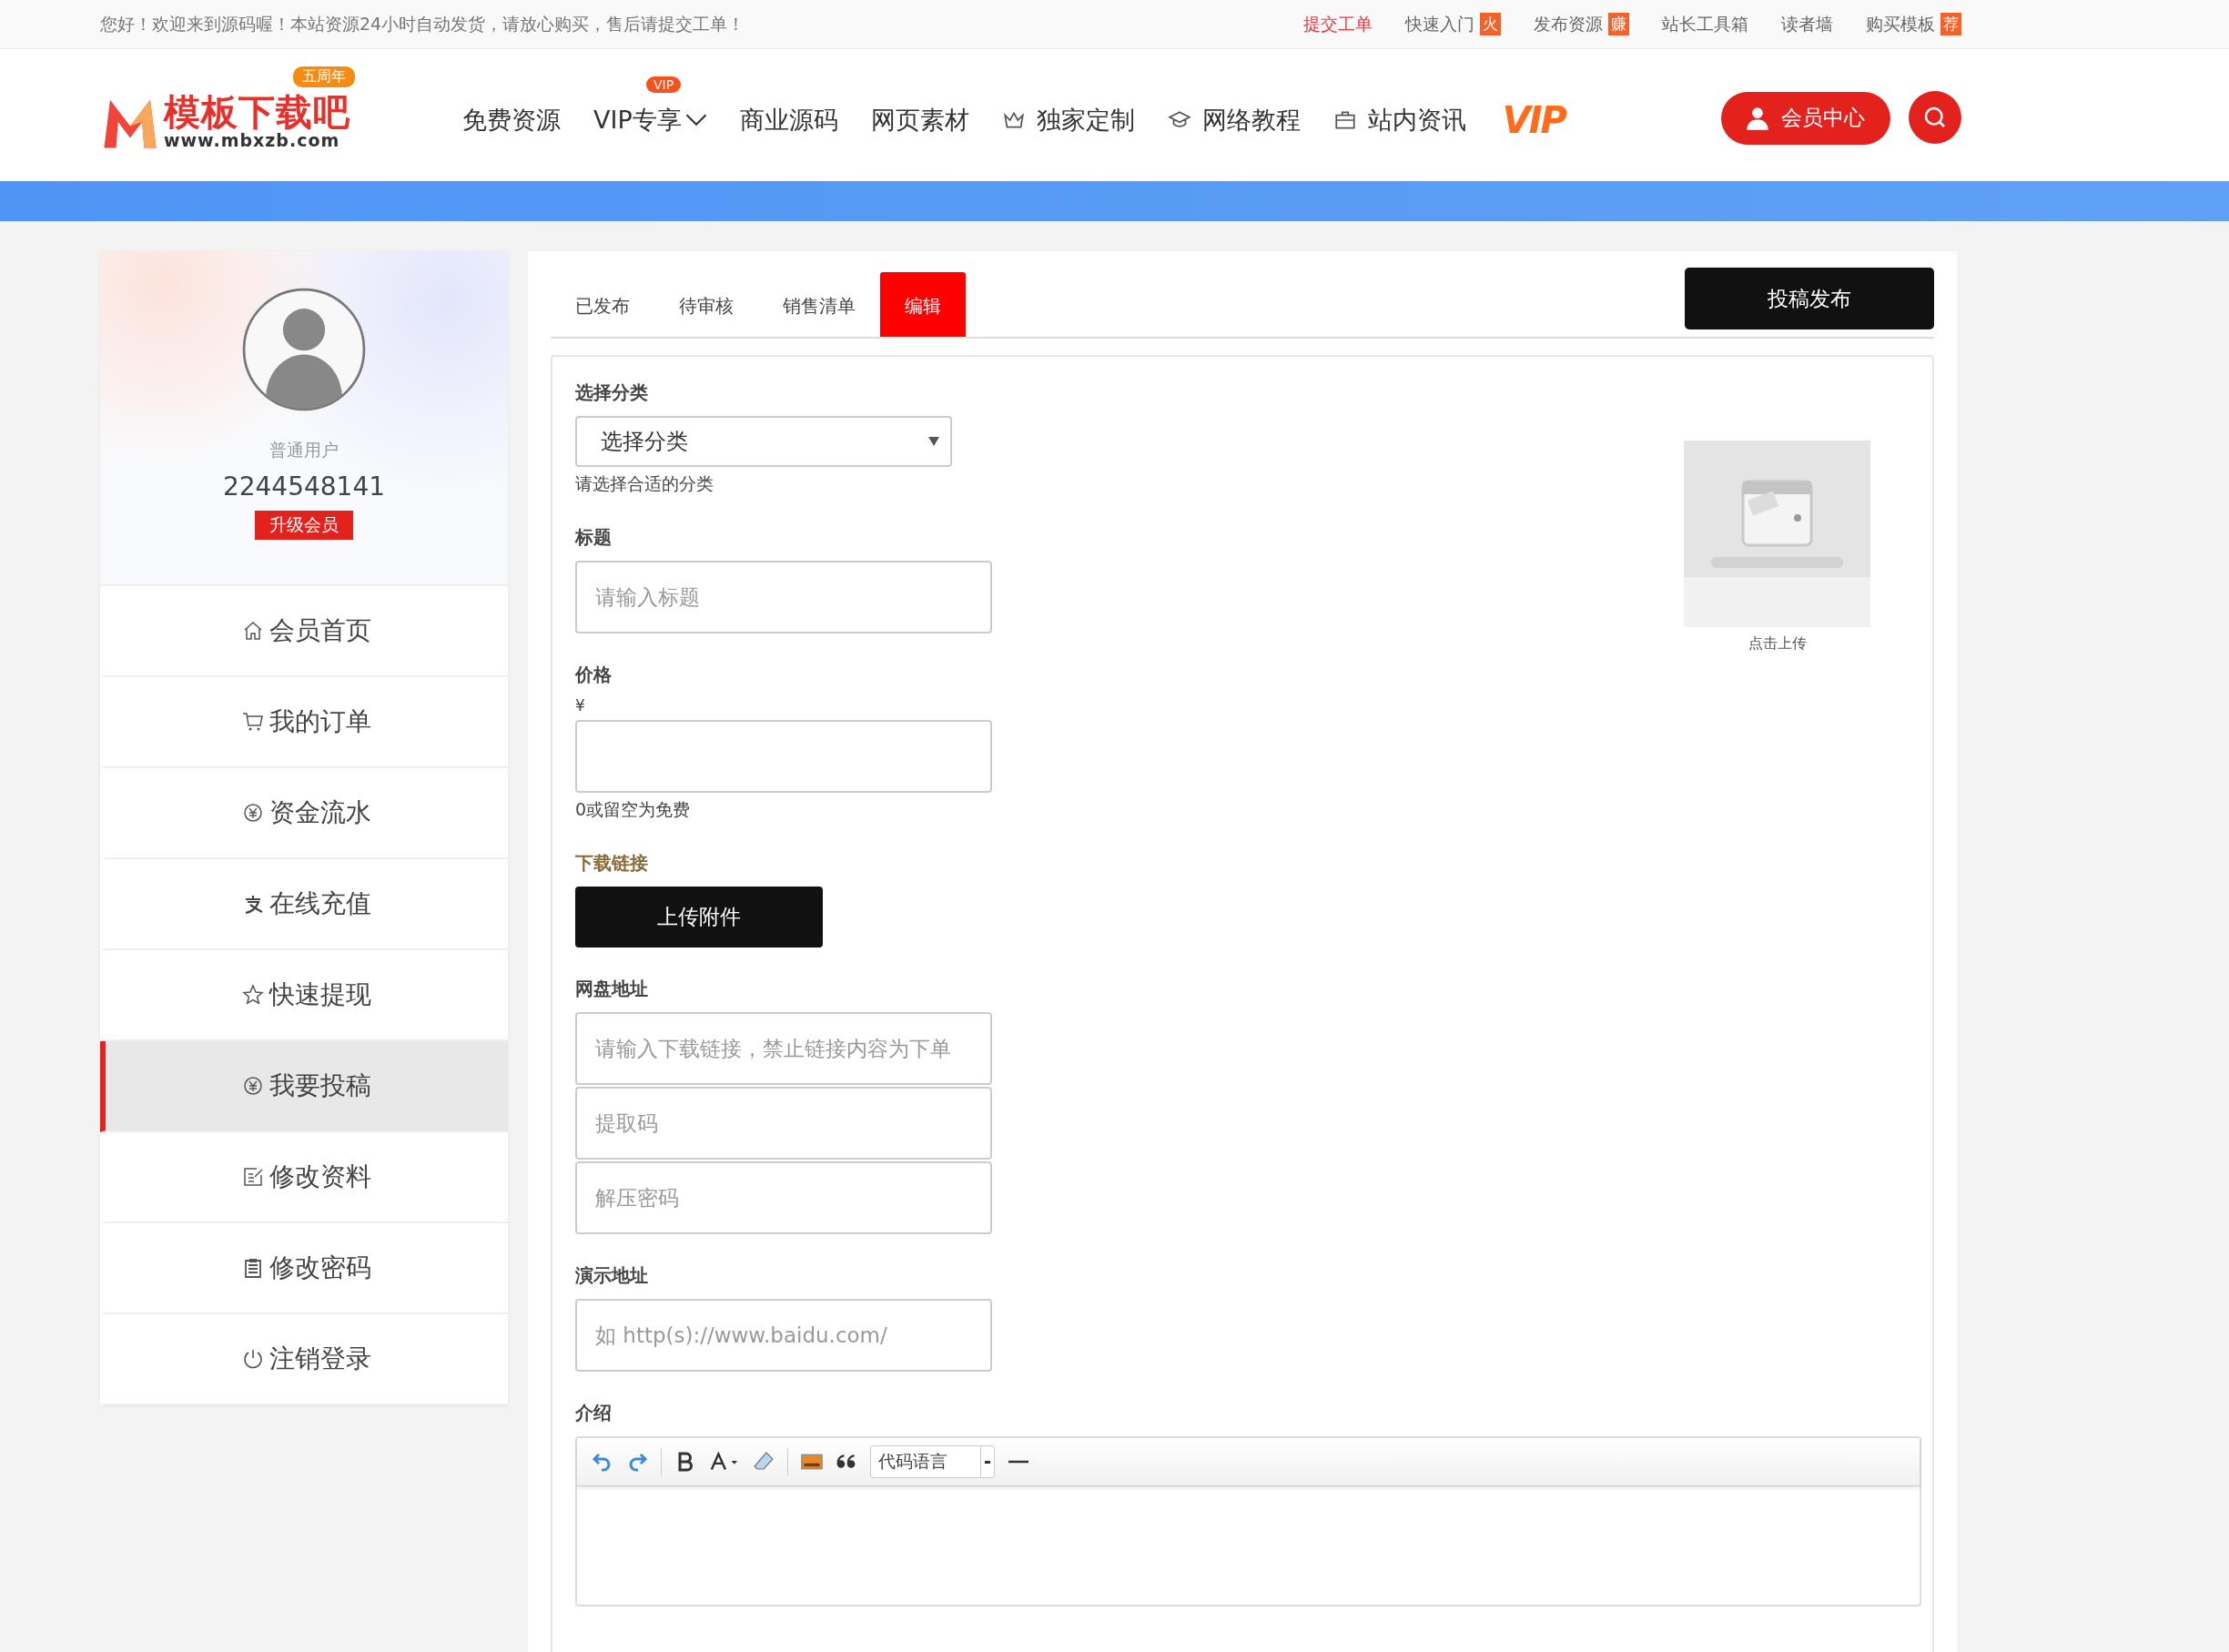  Describe the element at coordinates (304, 722) in the screenshot. I see `sidebar-item: 我的订单` at that location.